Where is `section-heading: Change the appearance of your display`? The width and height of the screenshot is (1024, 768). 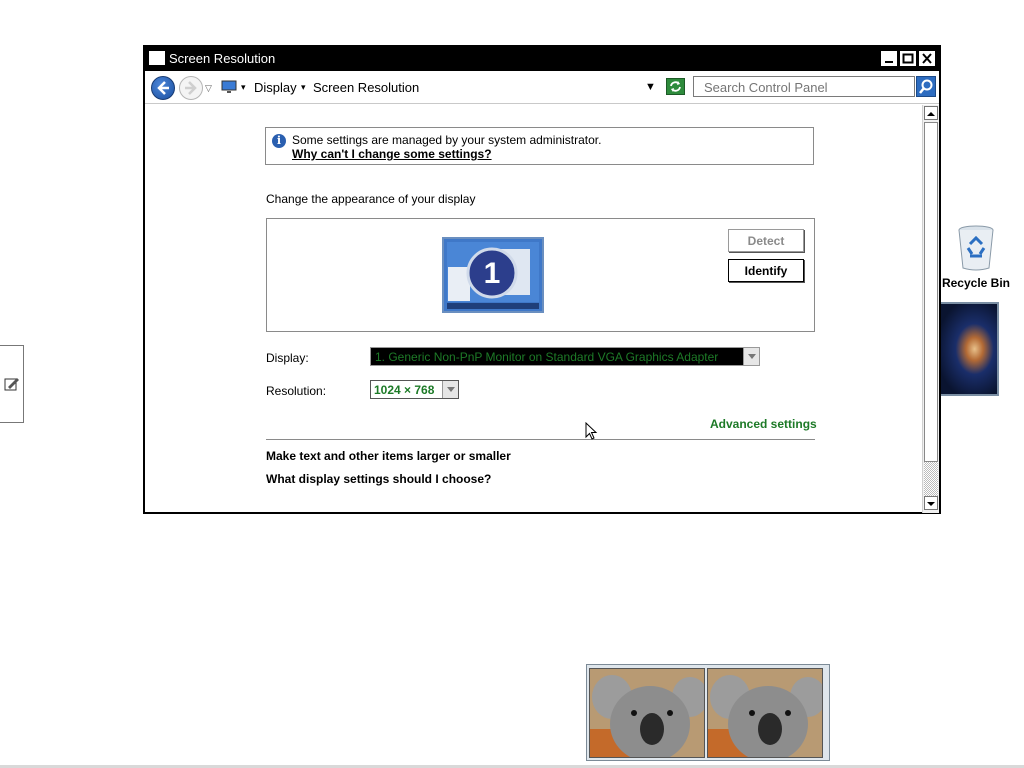
section-heading: Change the appearance of your display is located at coordinates (371, 199).